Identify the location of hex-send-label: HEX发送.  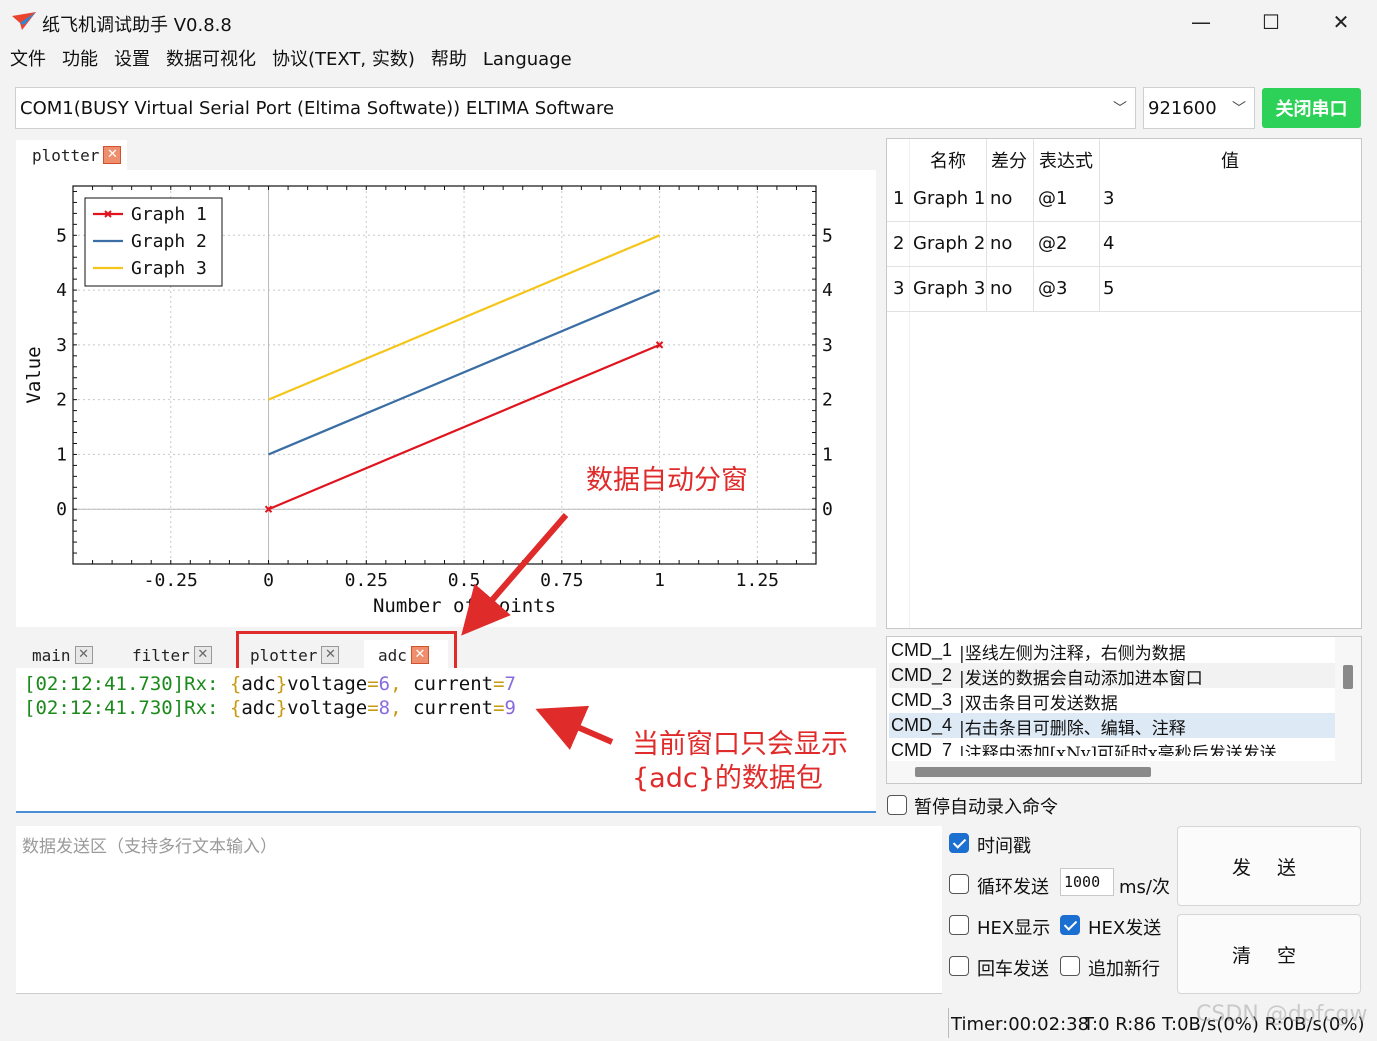
(1125, 928).